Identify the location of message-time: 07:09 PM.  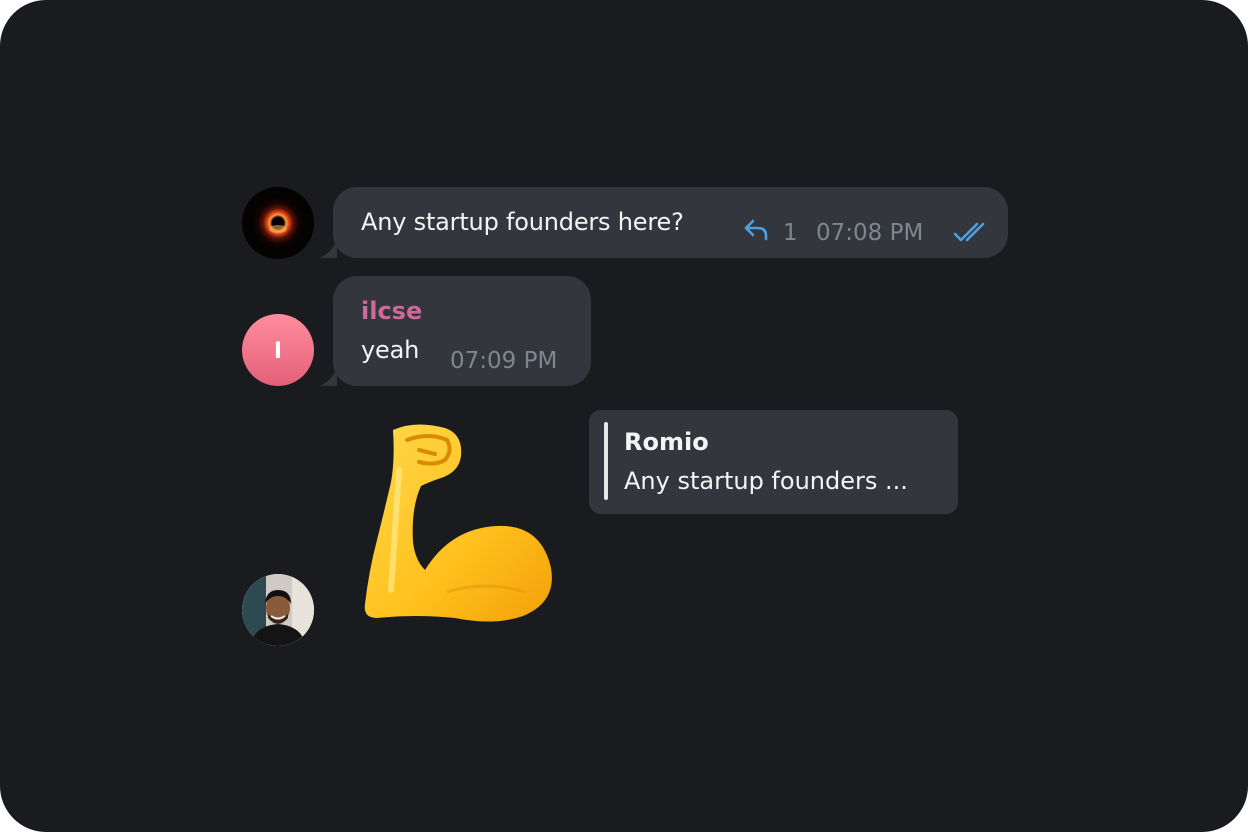
(504, 361).